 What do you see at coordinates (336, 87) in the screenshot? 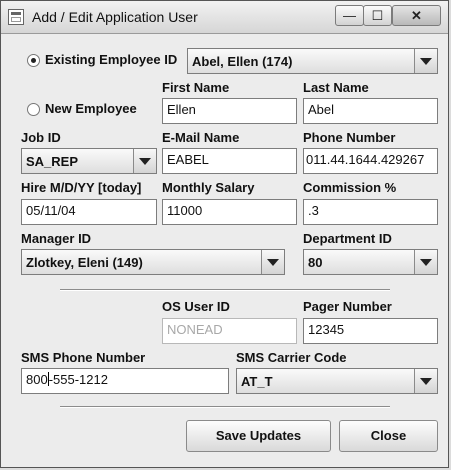
I see `last-name-label: Last Name` at bounding box center [336, 87].